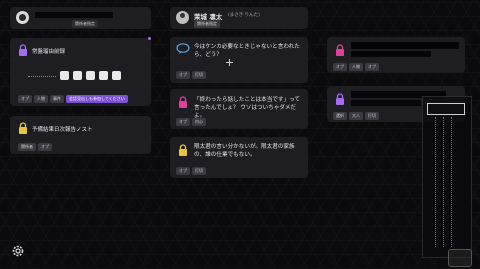  Describe the element at coordinates (244, 151) in the screenshot. I see `message-text: 限太君の言い分かないが。限太君の家族の、誰の仕業でもない。` at that location.